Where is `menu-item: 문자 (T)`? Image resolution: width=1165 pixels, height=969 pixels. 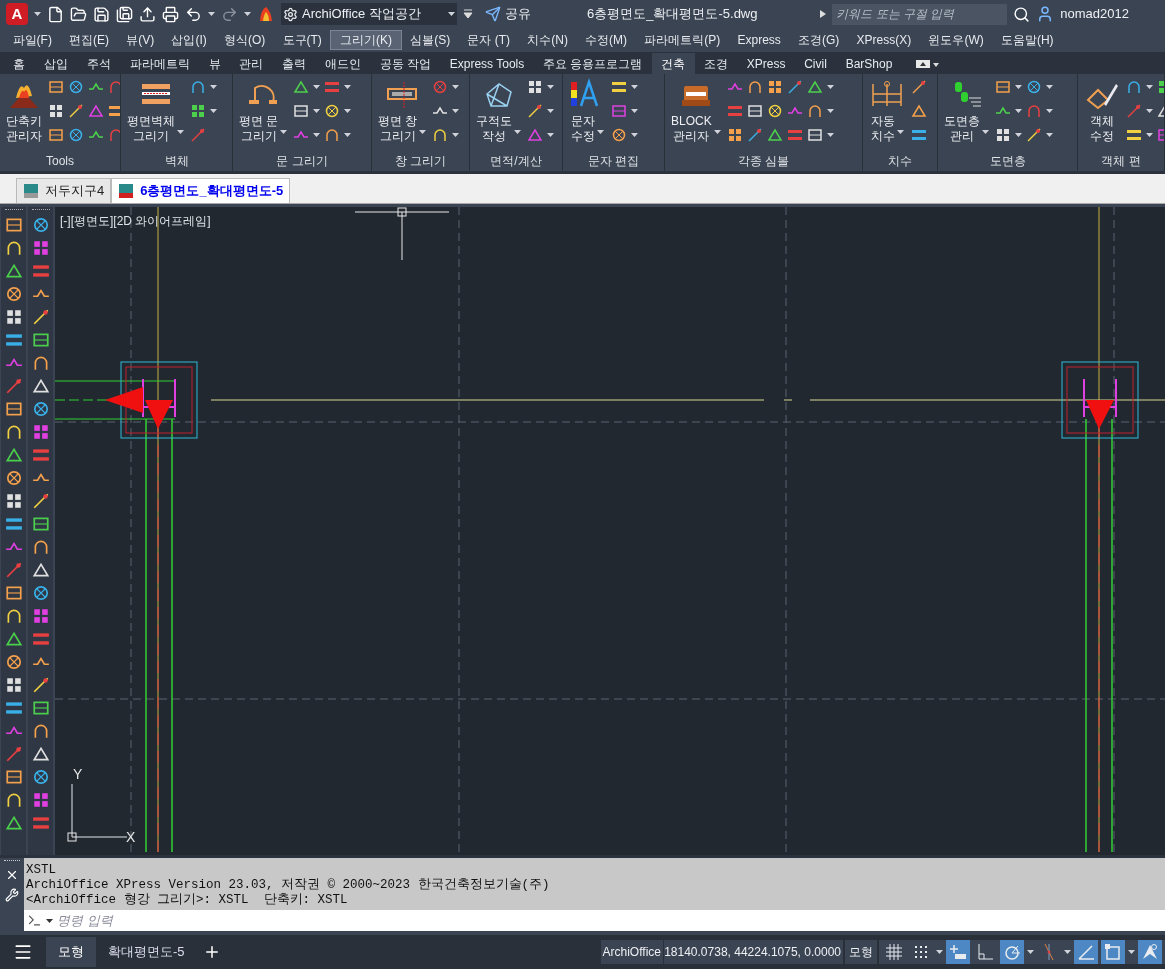
menu-item: 문자 (T) is located at coordinates (488, 40).